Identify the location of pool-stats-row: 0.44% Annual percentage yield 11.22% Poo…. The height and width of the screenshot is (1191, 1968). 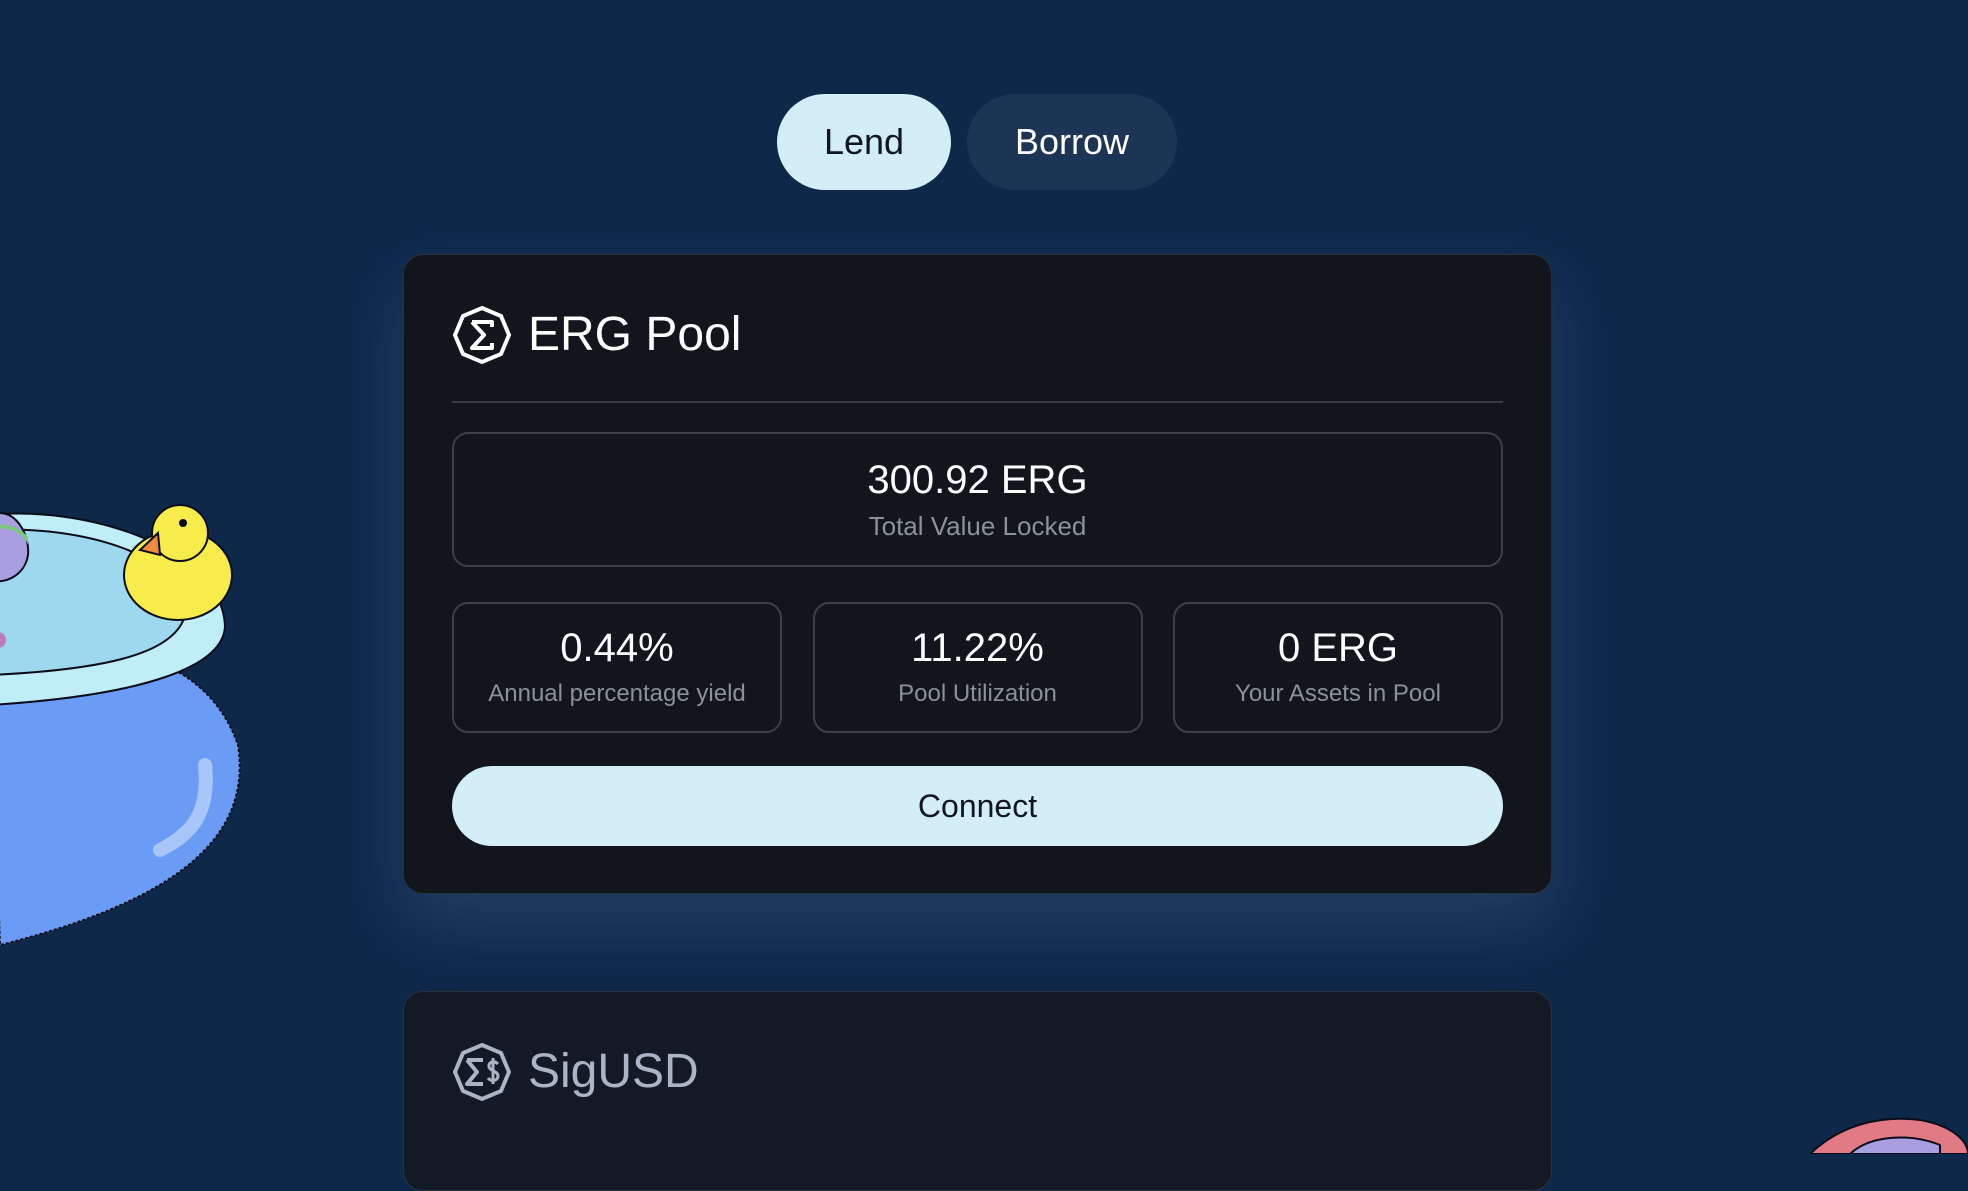
(977, 667).